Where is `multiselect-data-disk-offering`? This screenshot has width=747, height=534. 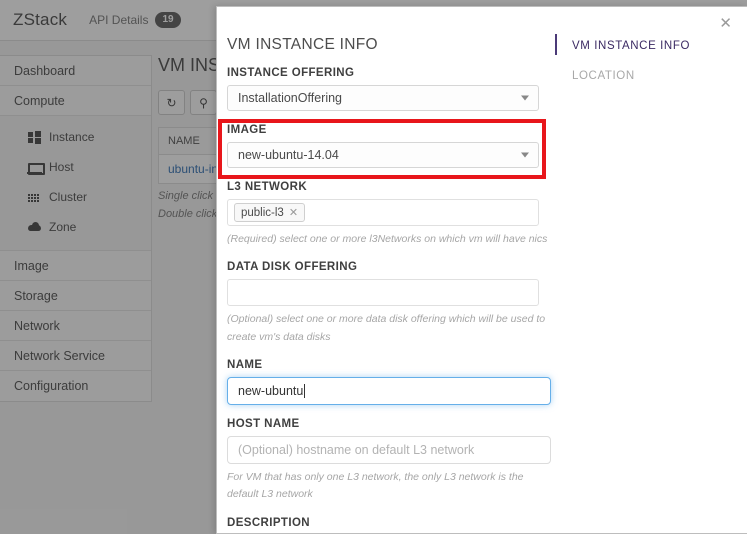
multiselect-data-disk-offering is located at coordinates (383, 293).